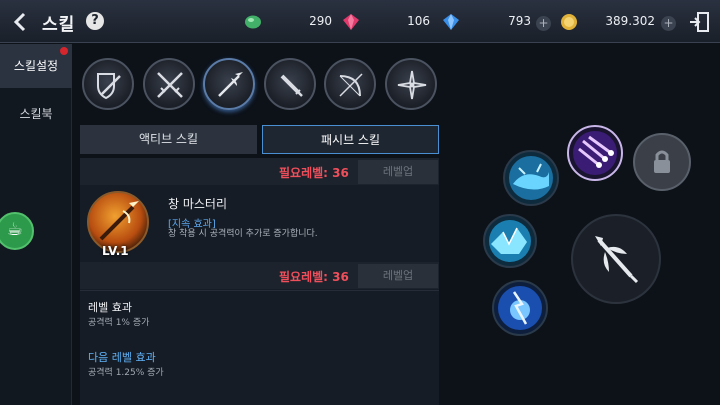 This screenshot has width=720, height=405. I want to click on tab-passive-skill: 패시브 스킬, so click(350, 139).